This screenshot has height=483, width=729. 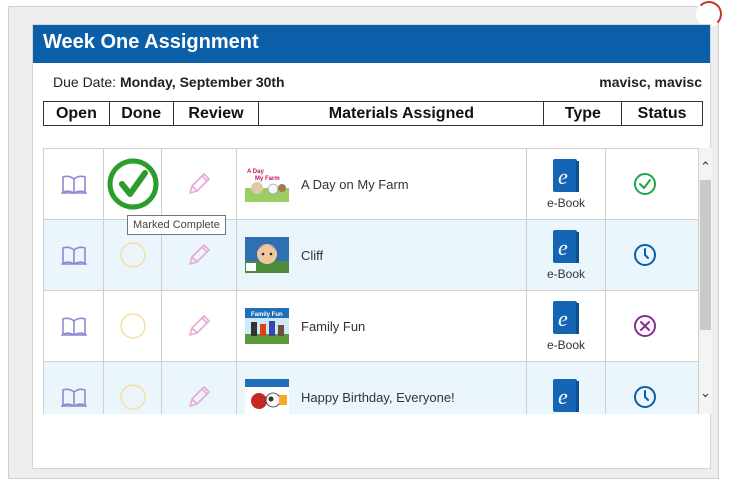 I want to click on material-cell: A Day My Farm A Day on My Farm, so click(x=382, y=184).